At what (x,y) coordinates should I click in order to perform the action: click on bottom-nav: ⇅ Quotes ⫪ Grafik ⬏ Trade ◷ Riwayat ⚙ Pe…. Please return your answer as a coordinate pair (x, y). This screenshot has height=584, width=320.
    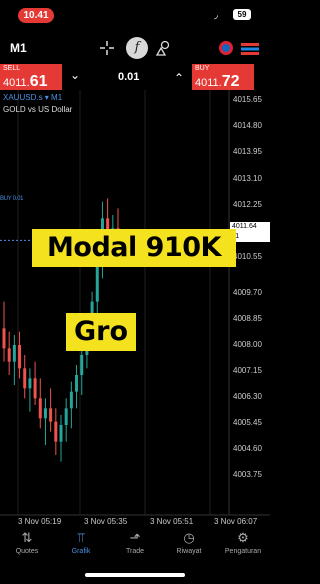
    Looking at the image, I should click on (135, 550).